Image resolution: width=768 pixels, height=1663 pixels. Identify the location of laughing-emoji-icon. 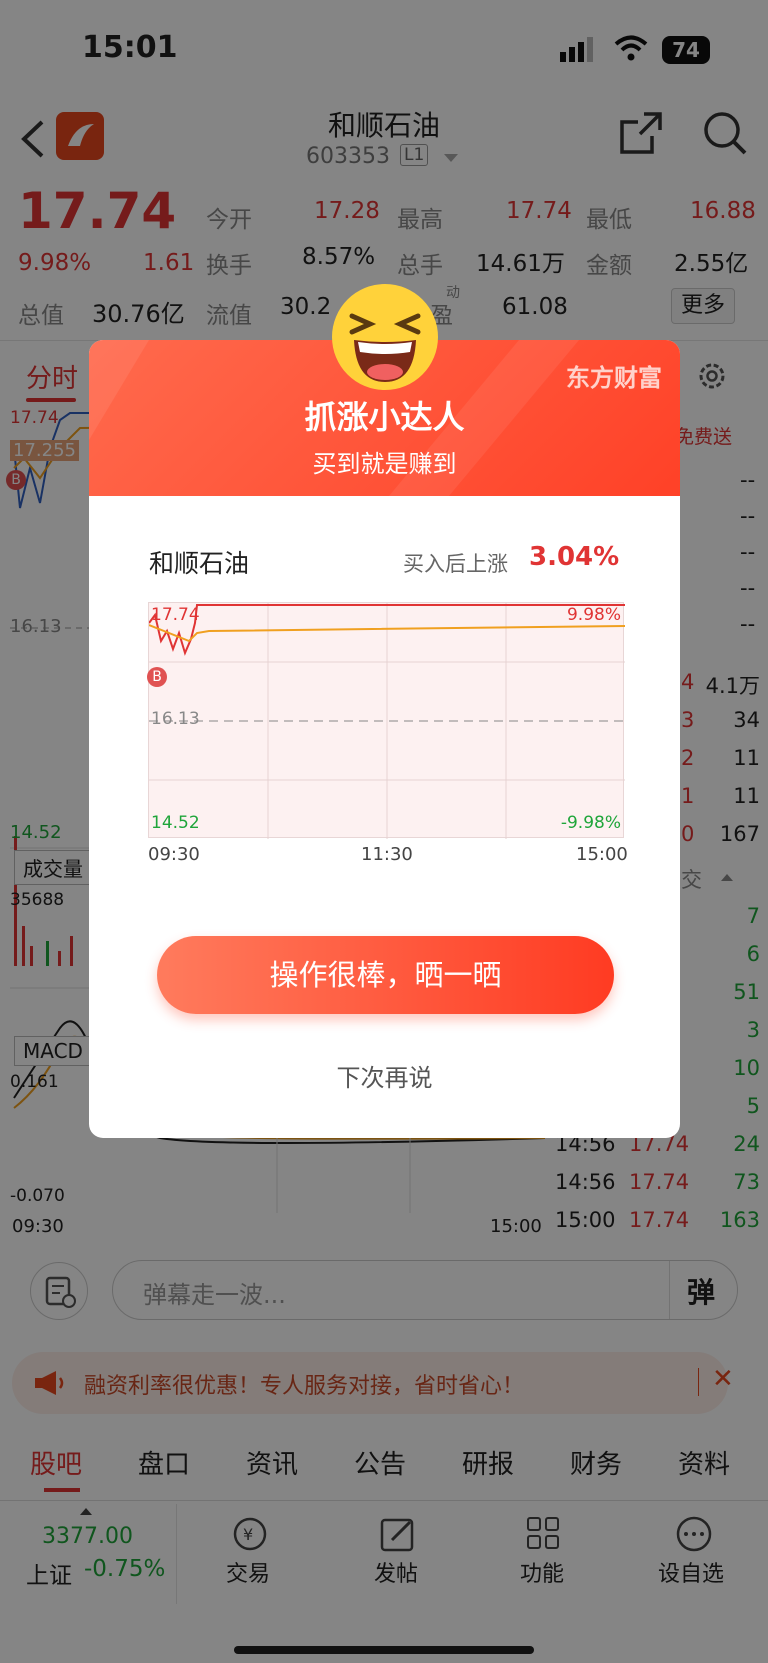
(385, 337).